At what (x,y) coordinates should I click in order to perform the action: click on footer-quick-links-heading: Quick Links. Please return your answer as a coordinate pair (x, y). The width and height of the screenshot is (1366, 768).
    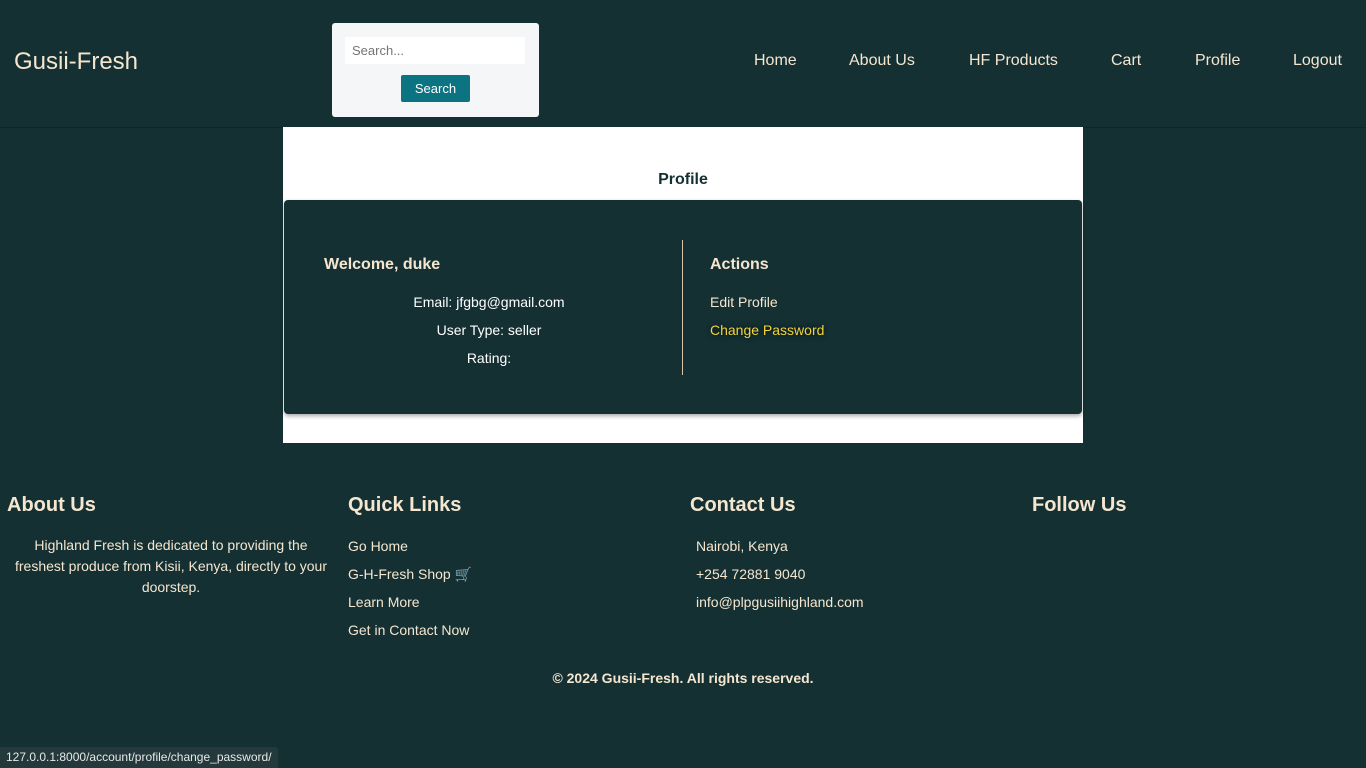
    Looking at the image, I should click on (405, 505).